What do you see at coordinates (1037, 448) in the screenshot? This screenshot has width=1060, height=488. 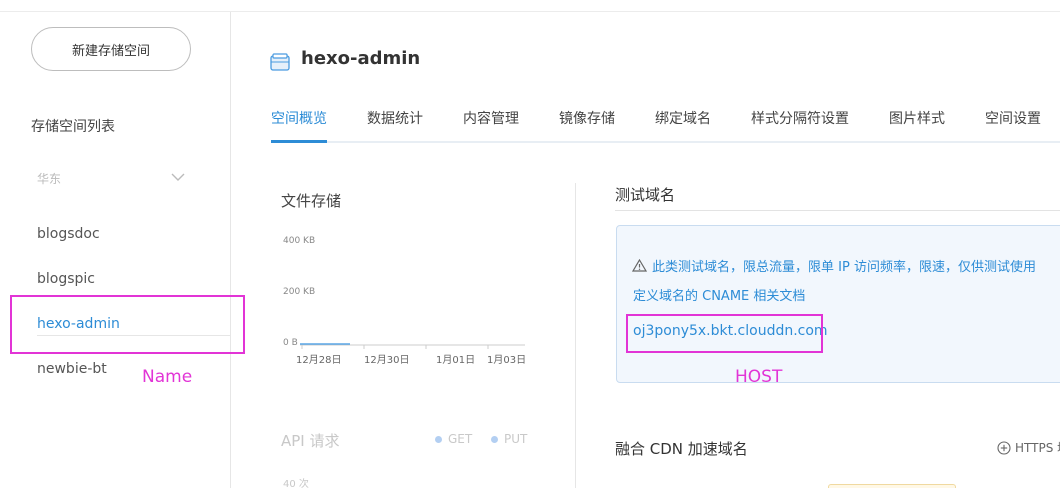 I see `https-domain-label: HTTPS 域` at bounding box center [1037, 448].